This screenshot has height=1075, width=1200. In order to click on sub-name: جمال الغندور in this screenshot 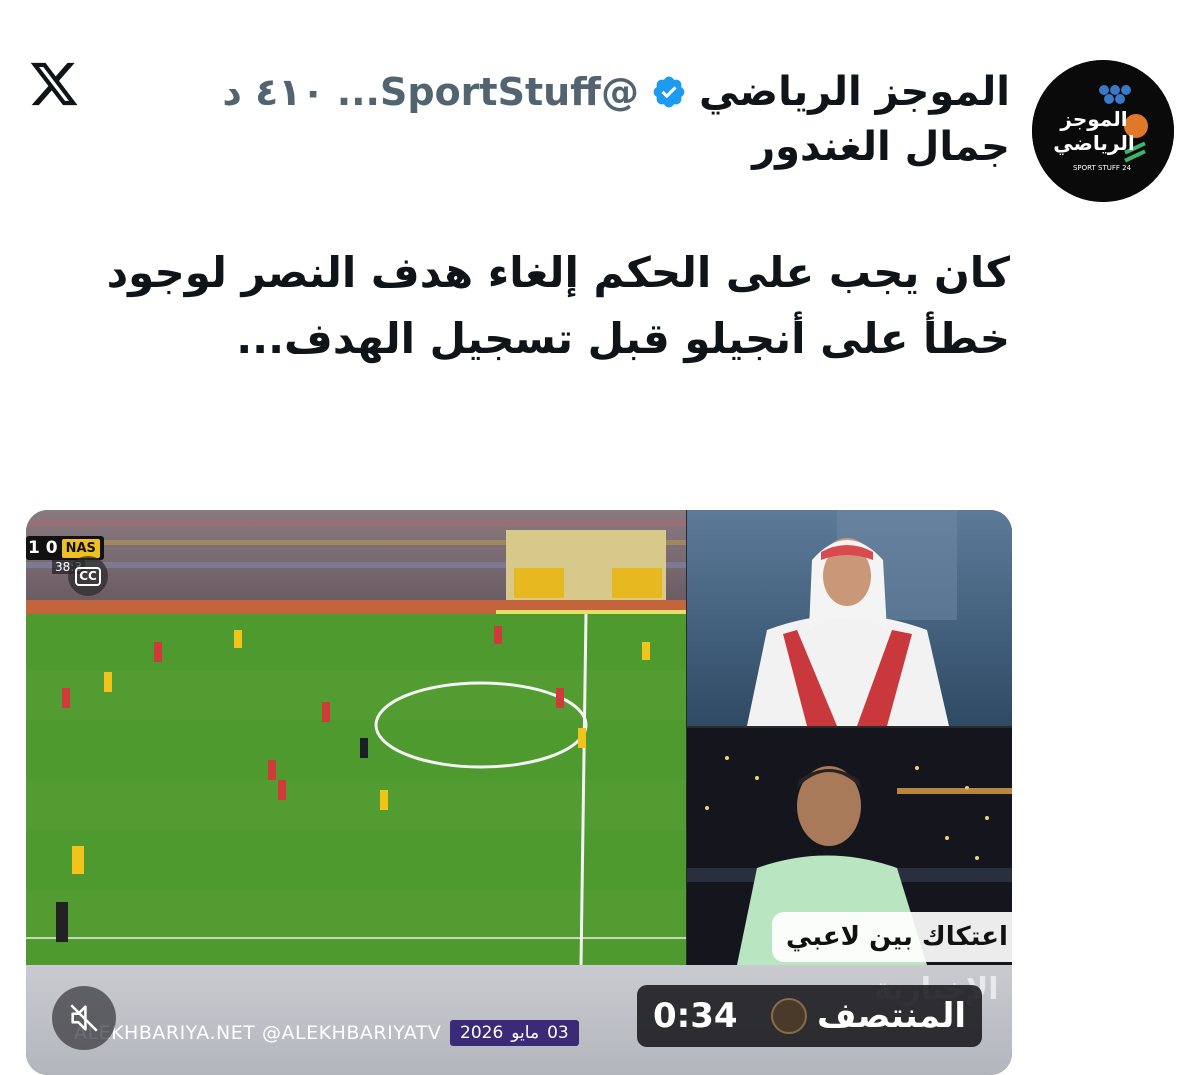, I will do `click(881, 147)`.